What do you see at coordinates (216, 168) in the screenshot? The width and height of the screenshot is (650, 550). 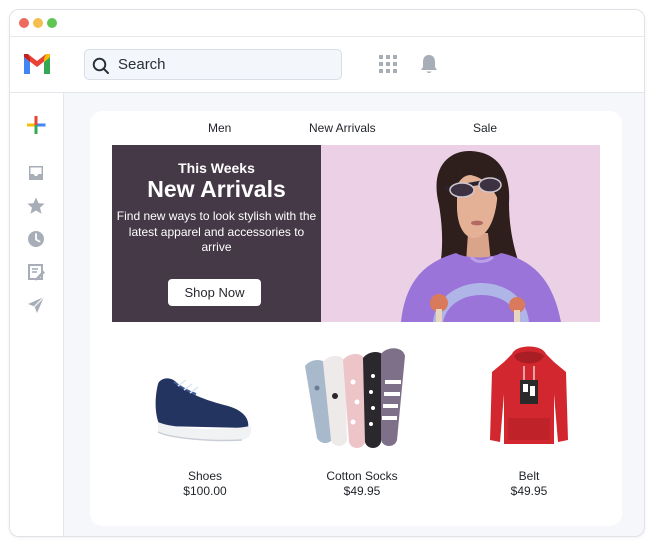 I see `hero-subtitle: This Weeks` at bounding box center [216, 168].